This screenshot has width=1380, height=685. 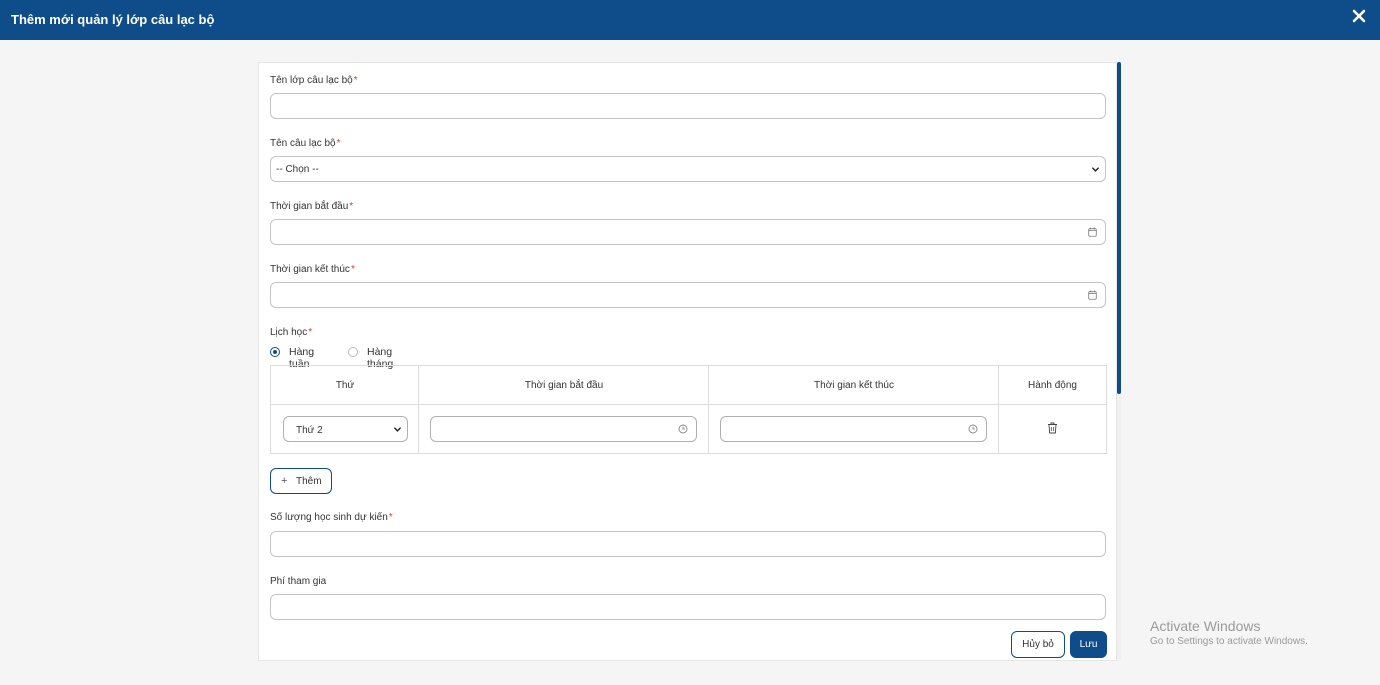 I want to click on row-end-time-input, so click(x=853, y=429).